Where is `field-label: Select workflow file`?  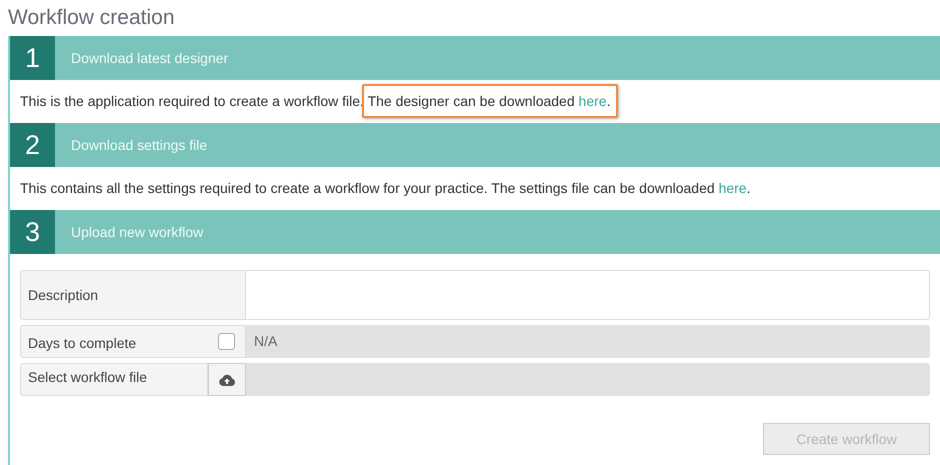
field-label: Select workflow file is located at coordinates (114, 379).